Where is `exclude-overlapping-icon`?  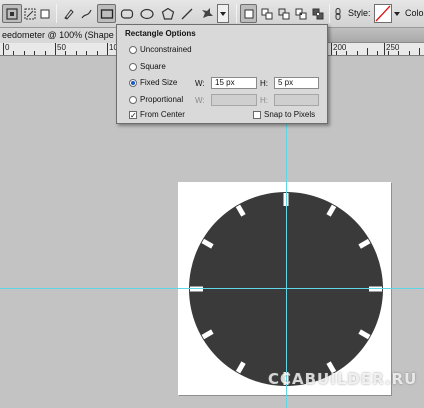
exclude-overlapping-icon is located at coordinates (318, 13).